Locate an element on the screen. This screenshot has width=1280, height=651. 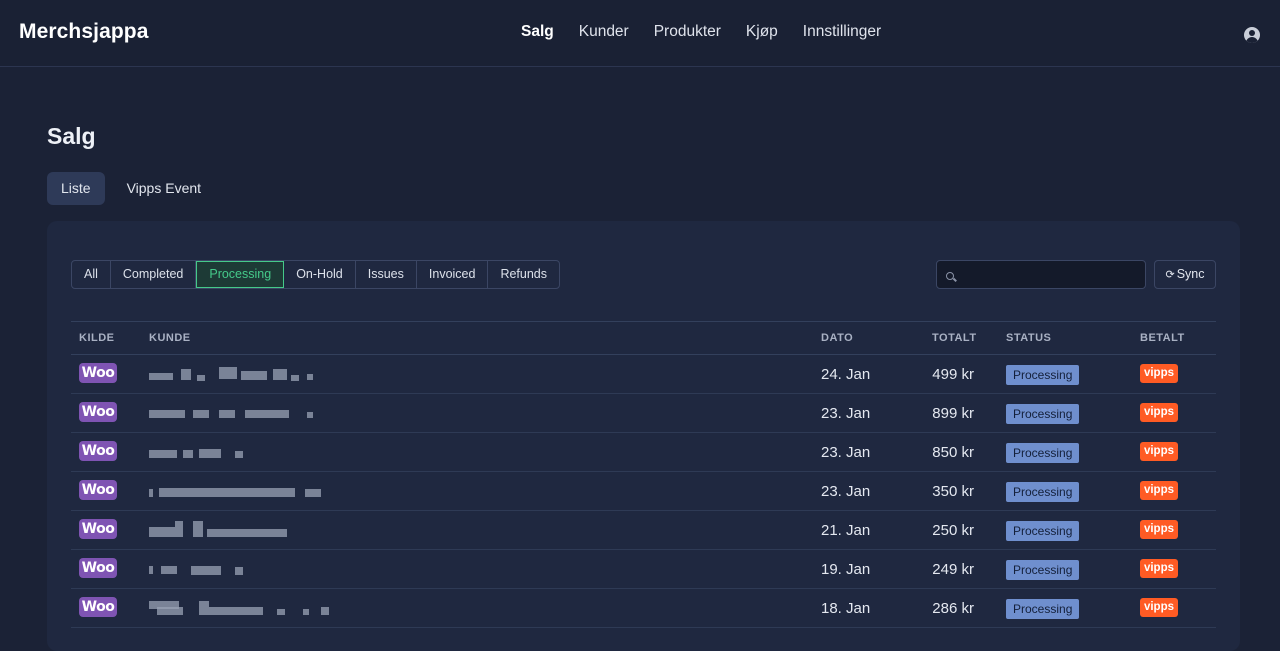
table-row: Woo 23. Jan 850 kr Processing vipps is located at coordinates (643, 452).